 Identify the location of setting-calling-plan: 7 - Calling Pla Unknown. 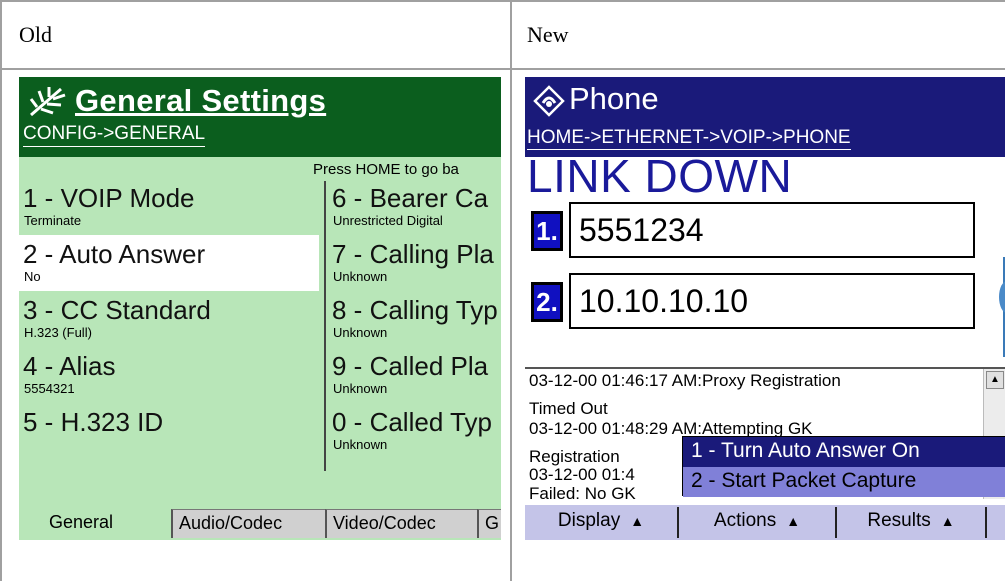
(416, 263).